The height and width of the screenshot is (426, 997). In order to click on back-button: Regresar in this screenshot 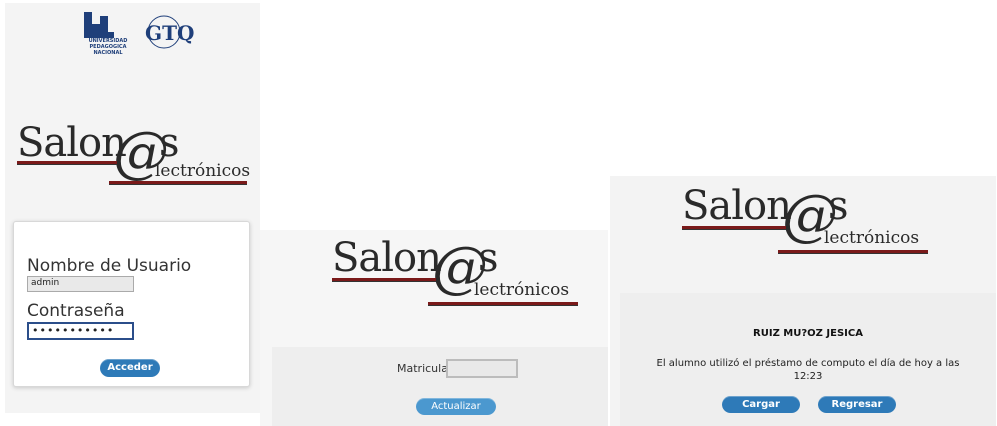, I will do `click(857, 404)`.